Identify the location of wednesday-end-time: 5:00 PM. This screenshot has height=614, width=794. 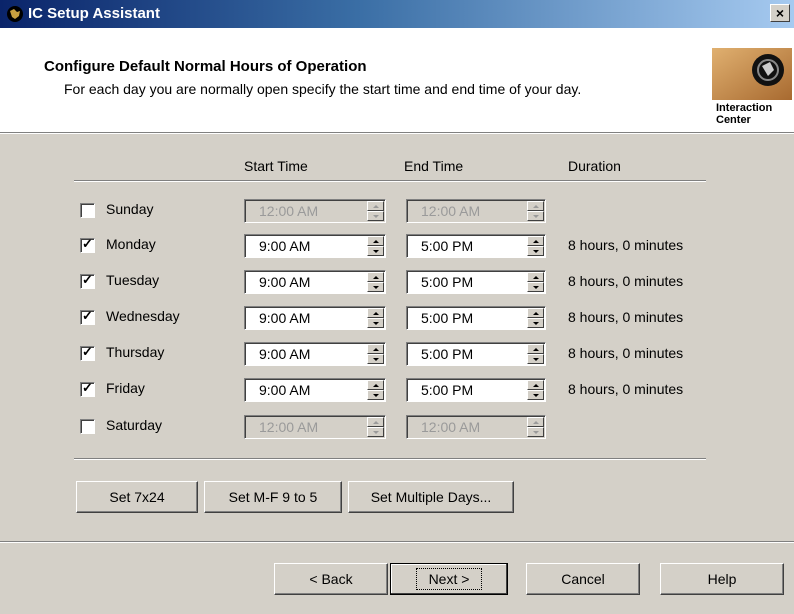
(476, 318).